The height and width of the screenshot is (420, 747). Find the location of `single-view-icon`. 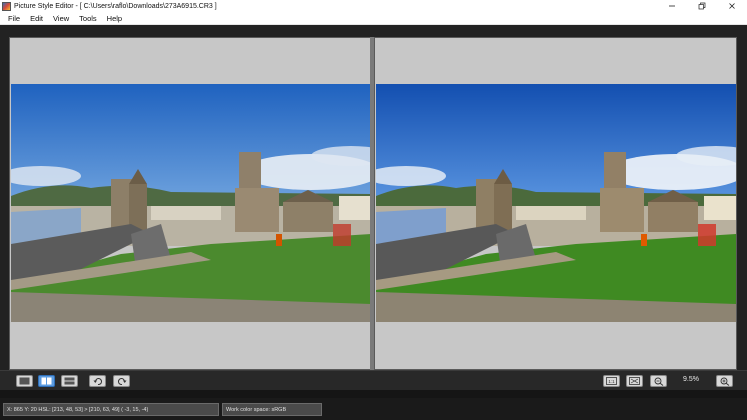

single-view-icon is located at coordinates (24, 381).